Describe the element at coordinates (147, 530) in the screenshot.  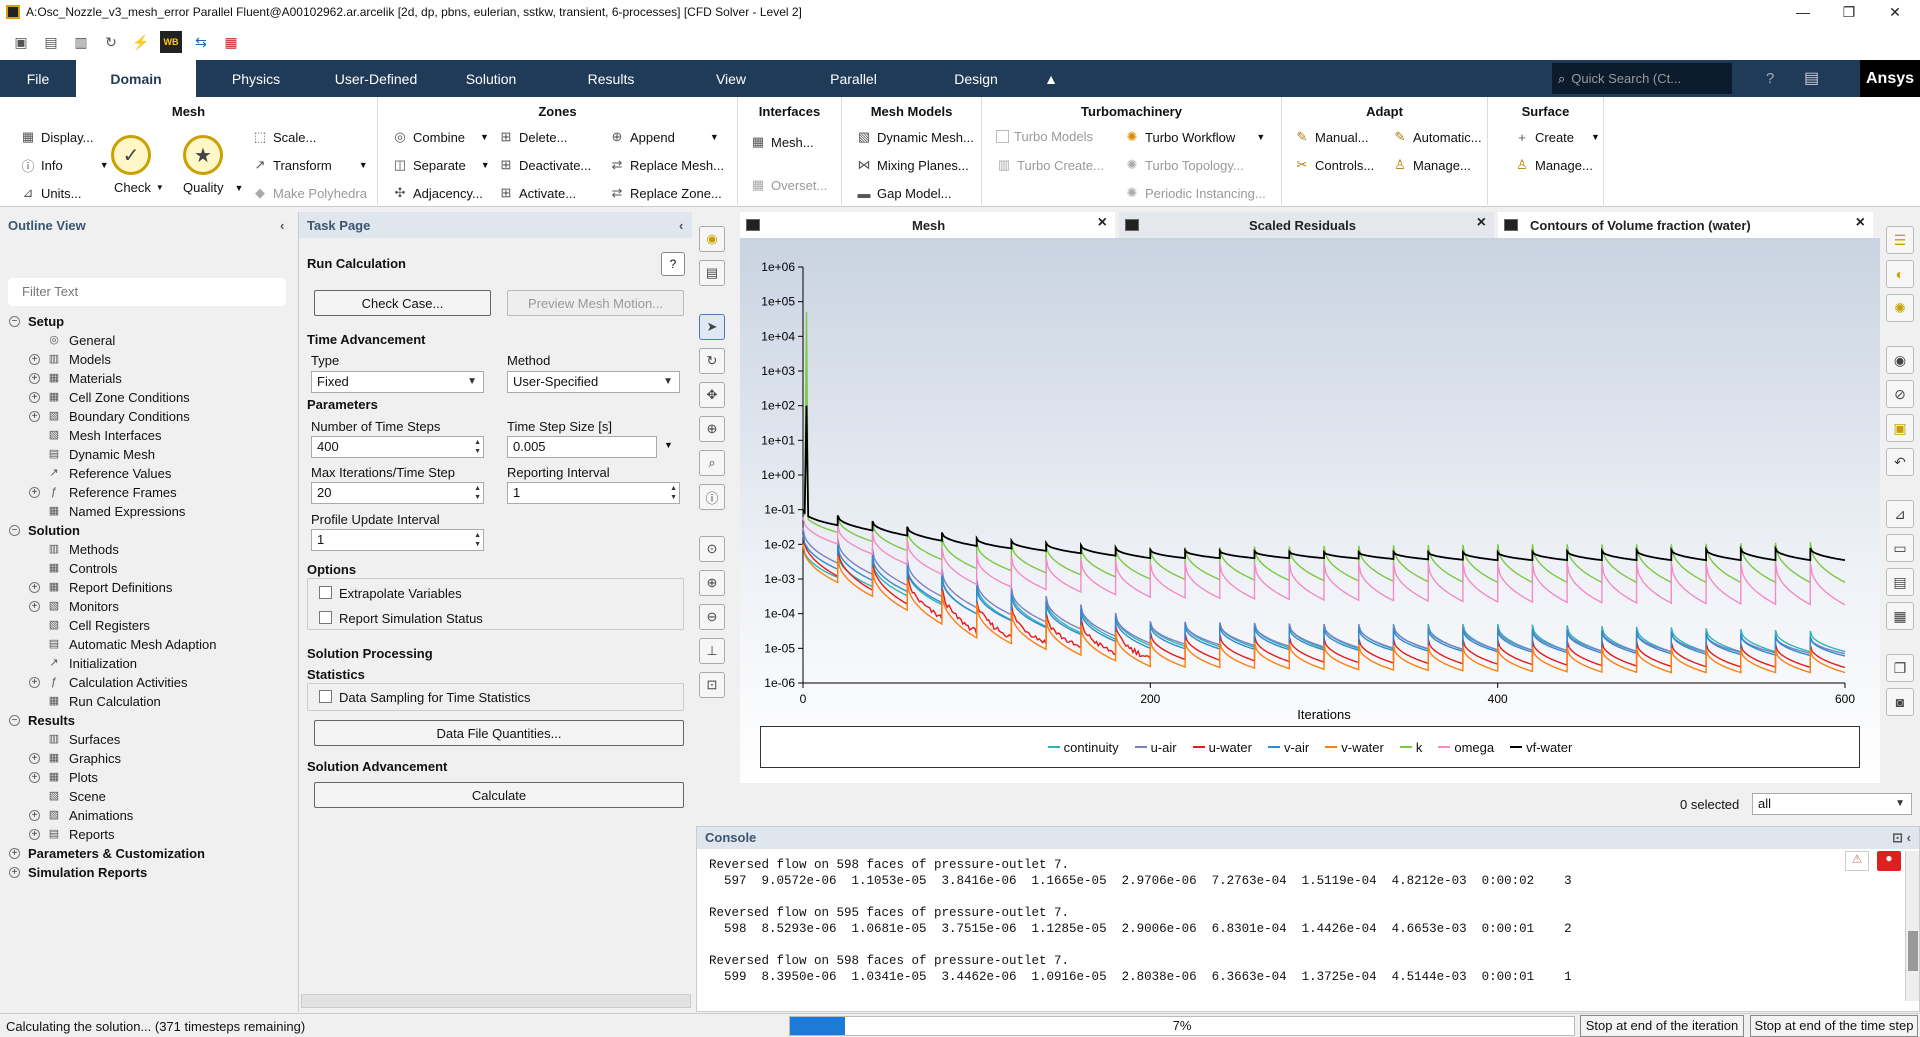
I see `tree-item-solution: − Solution` at that location.